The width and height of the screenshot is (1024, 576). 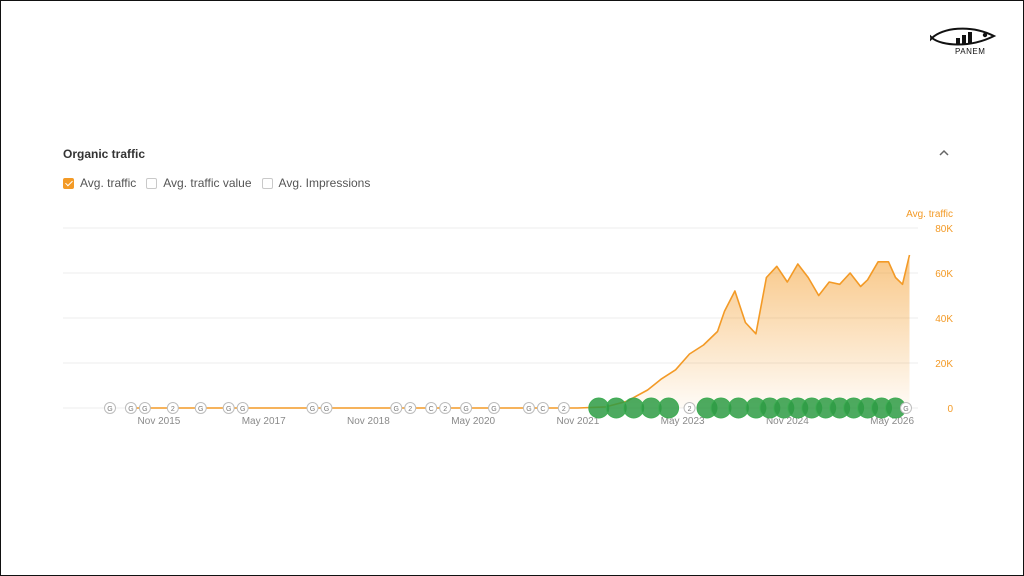 What do you see at coordinates (929, 214) in the screenshot?
I see `y-axis-label: Avg. traffic` at bounding box center [929, 214].